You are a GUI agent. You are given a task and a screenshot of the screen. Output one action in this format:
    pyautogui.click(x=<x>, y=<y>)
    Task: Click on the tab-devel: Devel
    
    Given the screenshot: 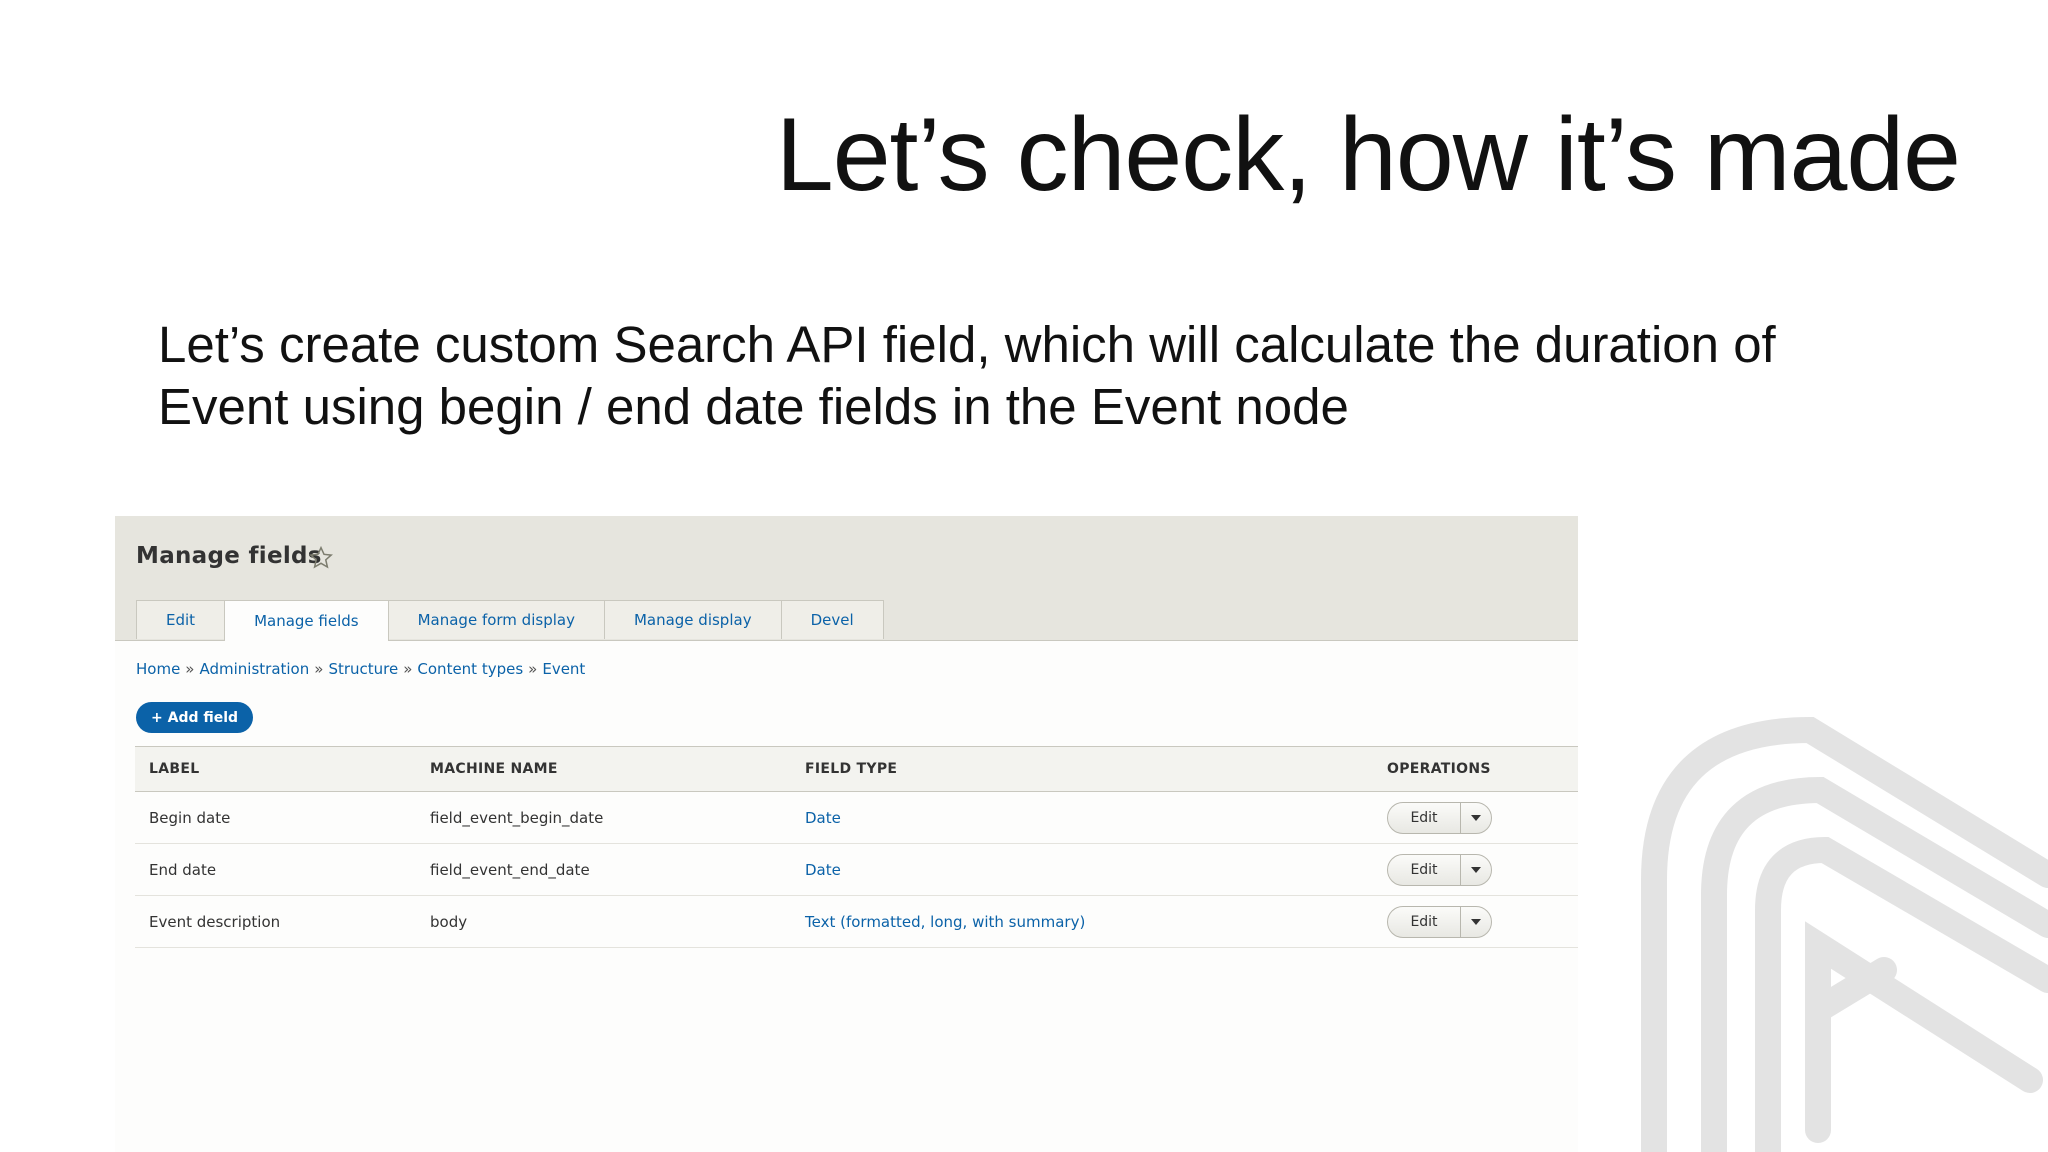 What is the action you would take?
    pyautogui.click(x=832, y=619)
    